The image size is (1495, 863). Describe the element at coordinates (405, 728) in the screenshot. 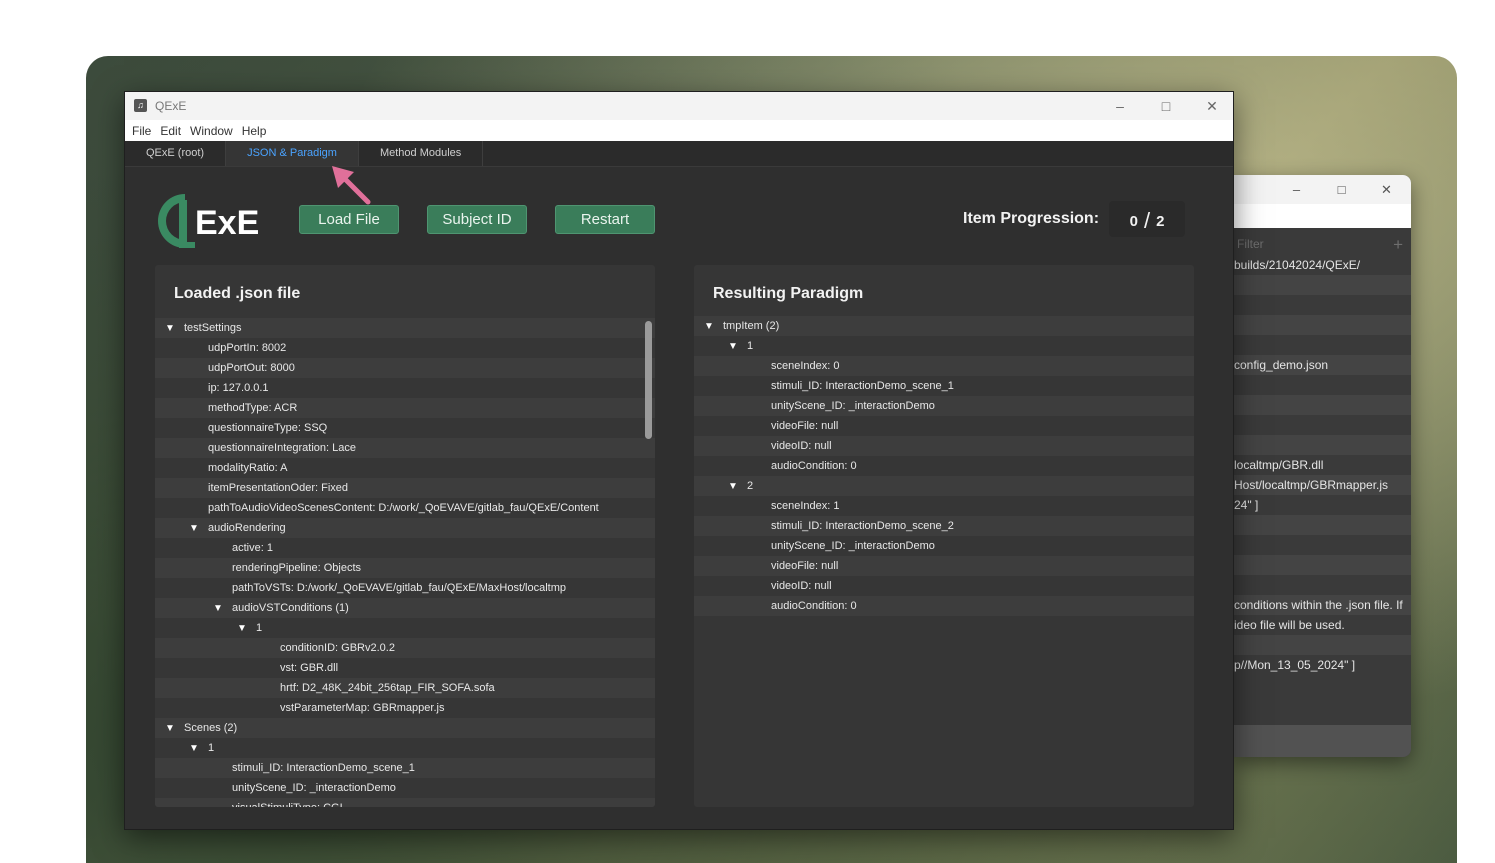

I see `tree-row: ▼ Scenes (2)` at that location.